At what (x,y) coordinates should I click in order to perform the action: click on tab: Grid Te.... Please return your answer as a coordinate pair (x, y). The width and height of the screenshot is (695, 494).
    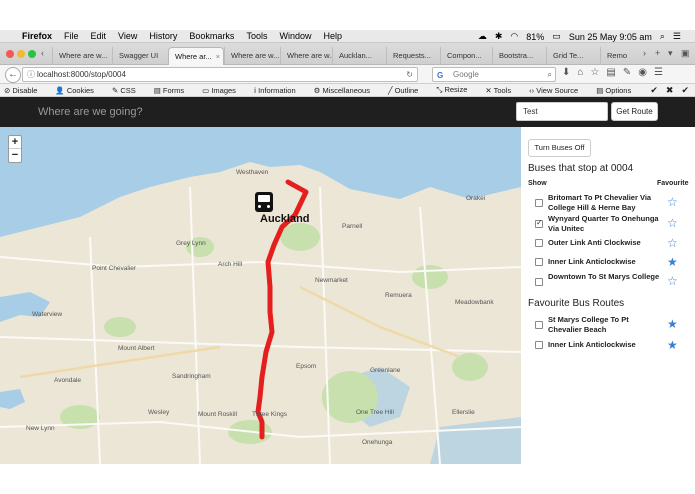
    Looking at the image, I should click on (573, 56).